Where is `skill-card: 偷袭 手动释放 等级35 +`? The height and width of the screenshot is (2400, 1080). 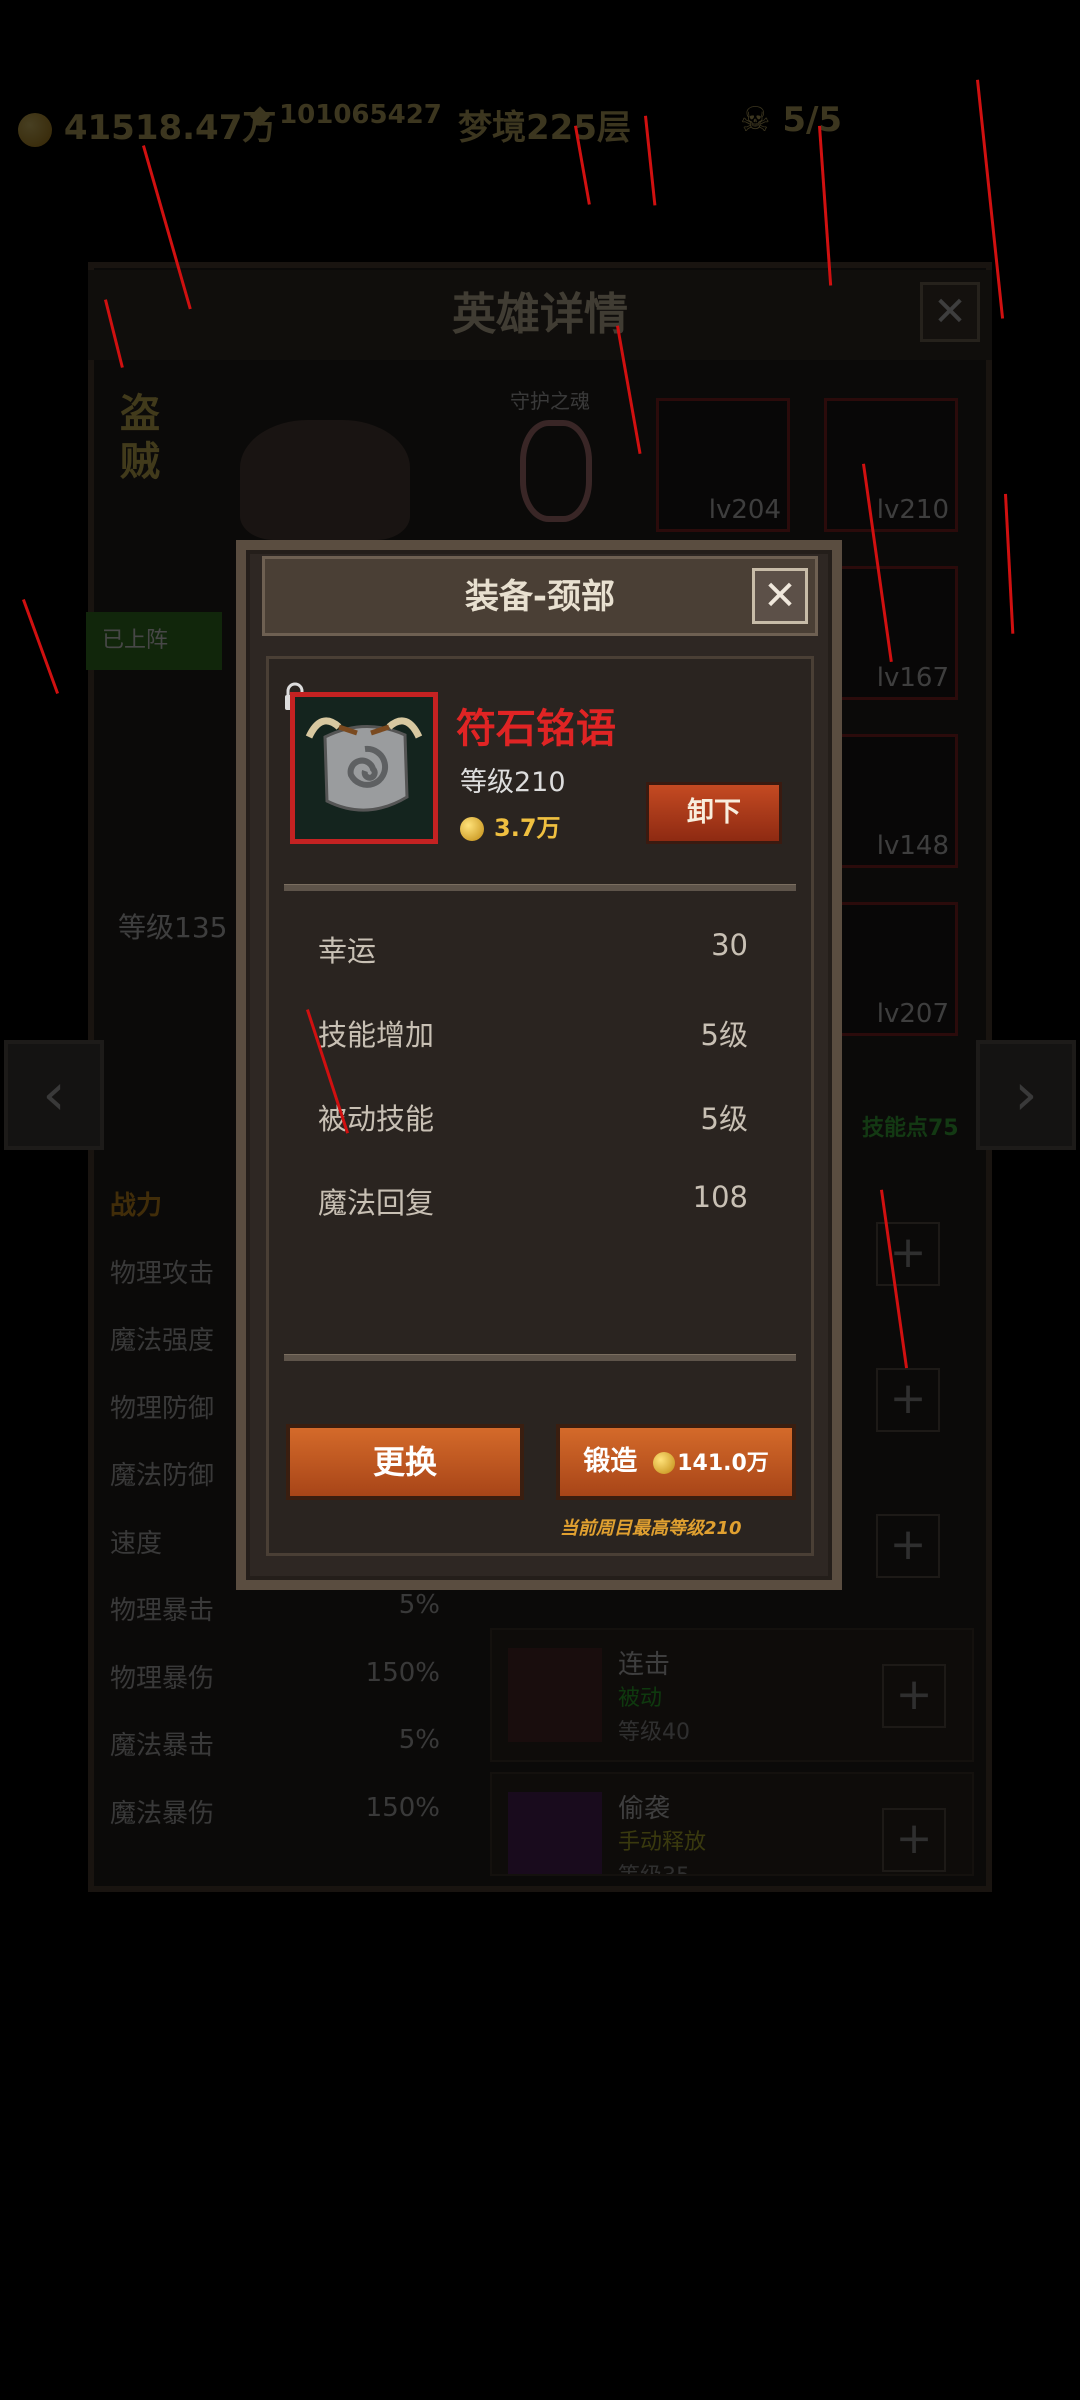 skill-card: 偷袭 手动释放 等级35 + is located at coordinates (732, 1824).